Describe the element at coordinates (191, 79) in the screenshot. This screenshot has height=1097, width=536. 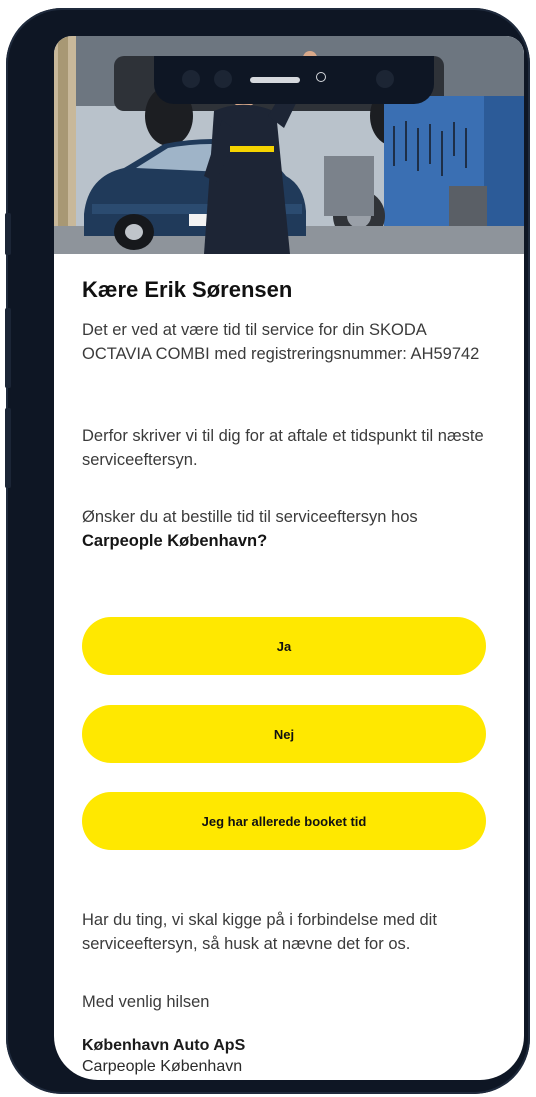
I see `front-camera-icon` at that location.